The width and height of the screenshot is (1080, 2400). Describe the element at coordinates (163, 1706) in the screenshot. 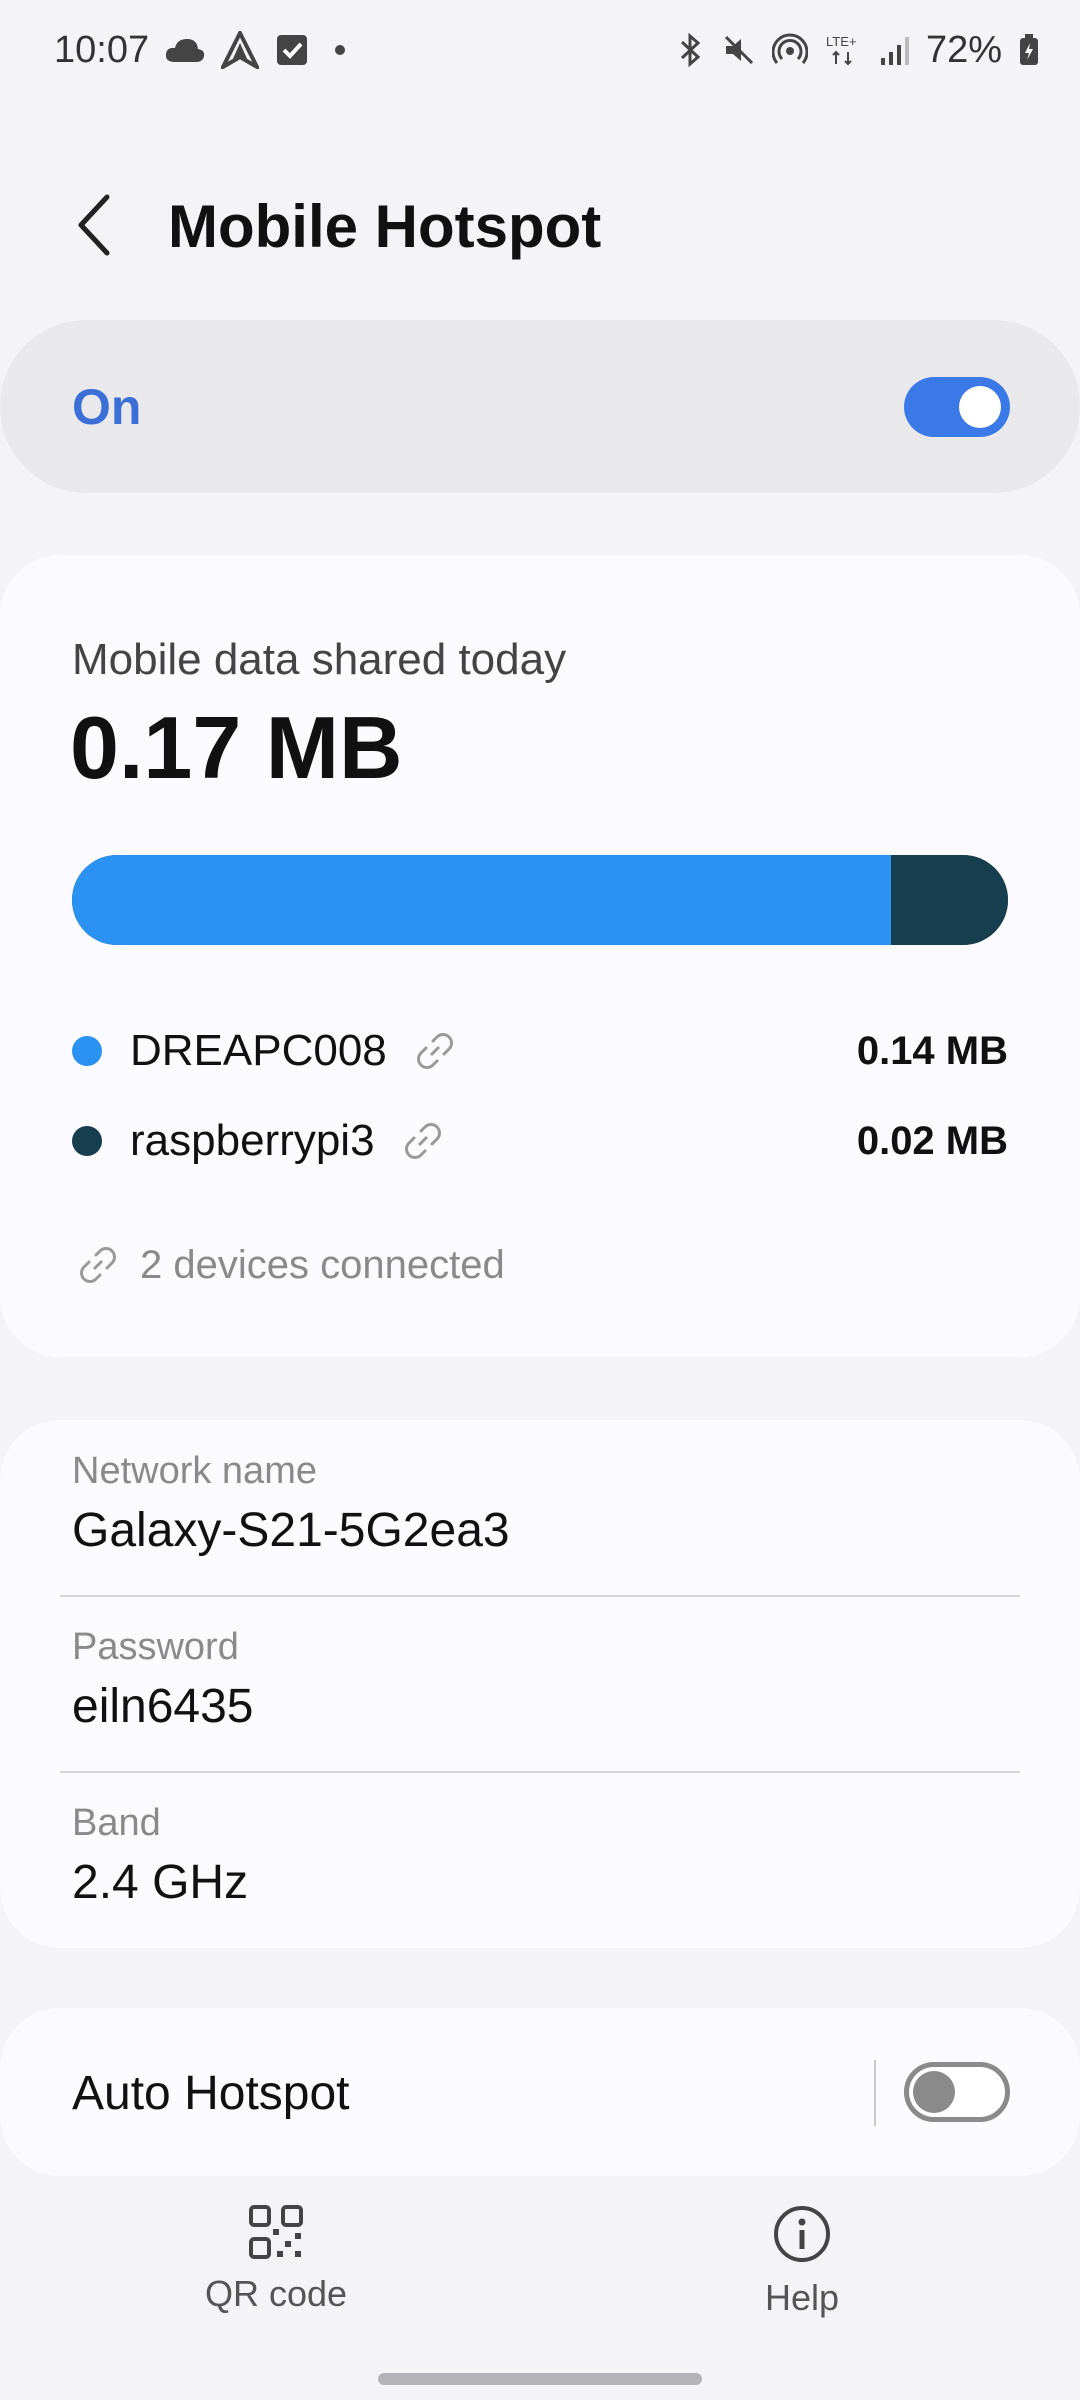

I see `field-value: eiln6435` at that location.